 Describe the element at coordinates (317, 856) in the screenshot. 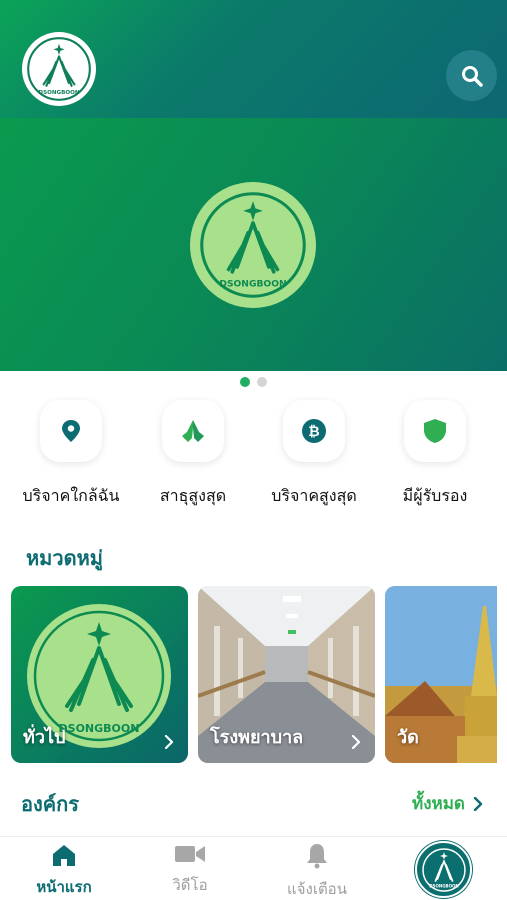

I see `bell-icon` at that location.